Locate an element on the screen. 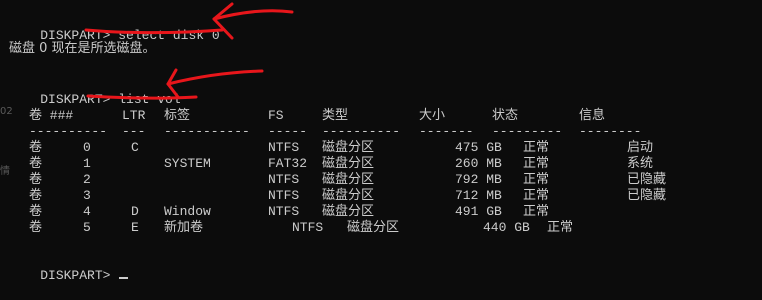 The height and width of the screenshot is (300, 762). cell-vol-num: 5 is located at coordinates (87, 227).